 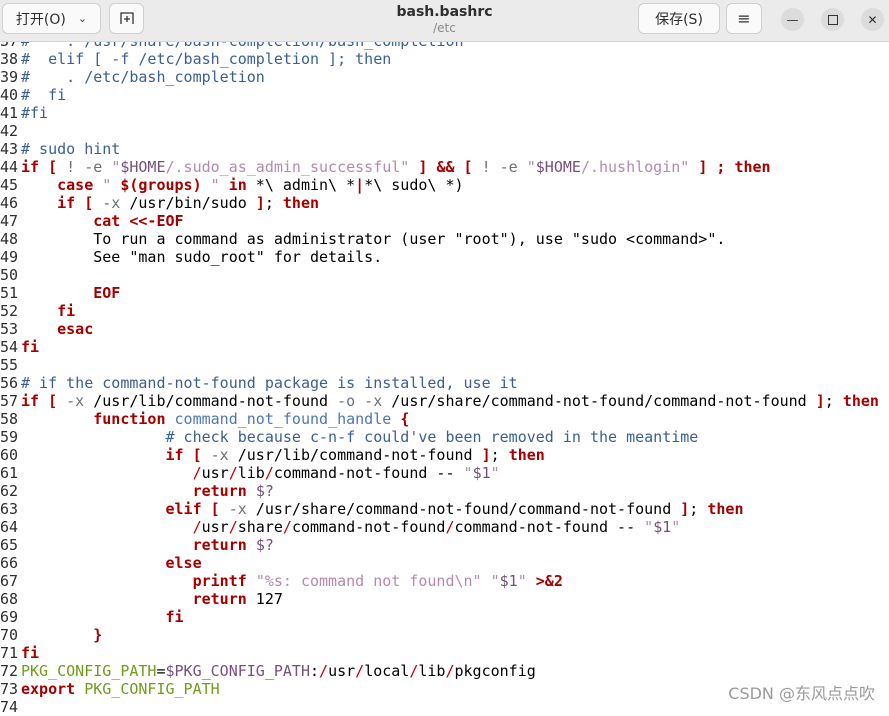 I want to click on line-content: function command_not_found_handle {, so click(x=215, y=419).